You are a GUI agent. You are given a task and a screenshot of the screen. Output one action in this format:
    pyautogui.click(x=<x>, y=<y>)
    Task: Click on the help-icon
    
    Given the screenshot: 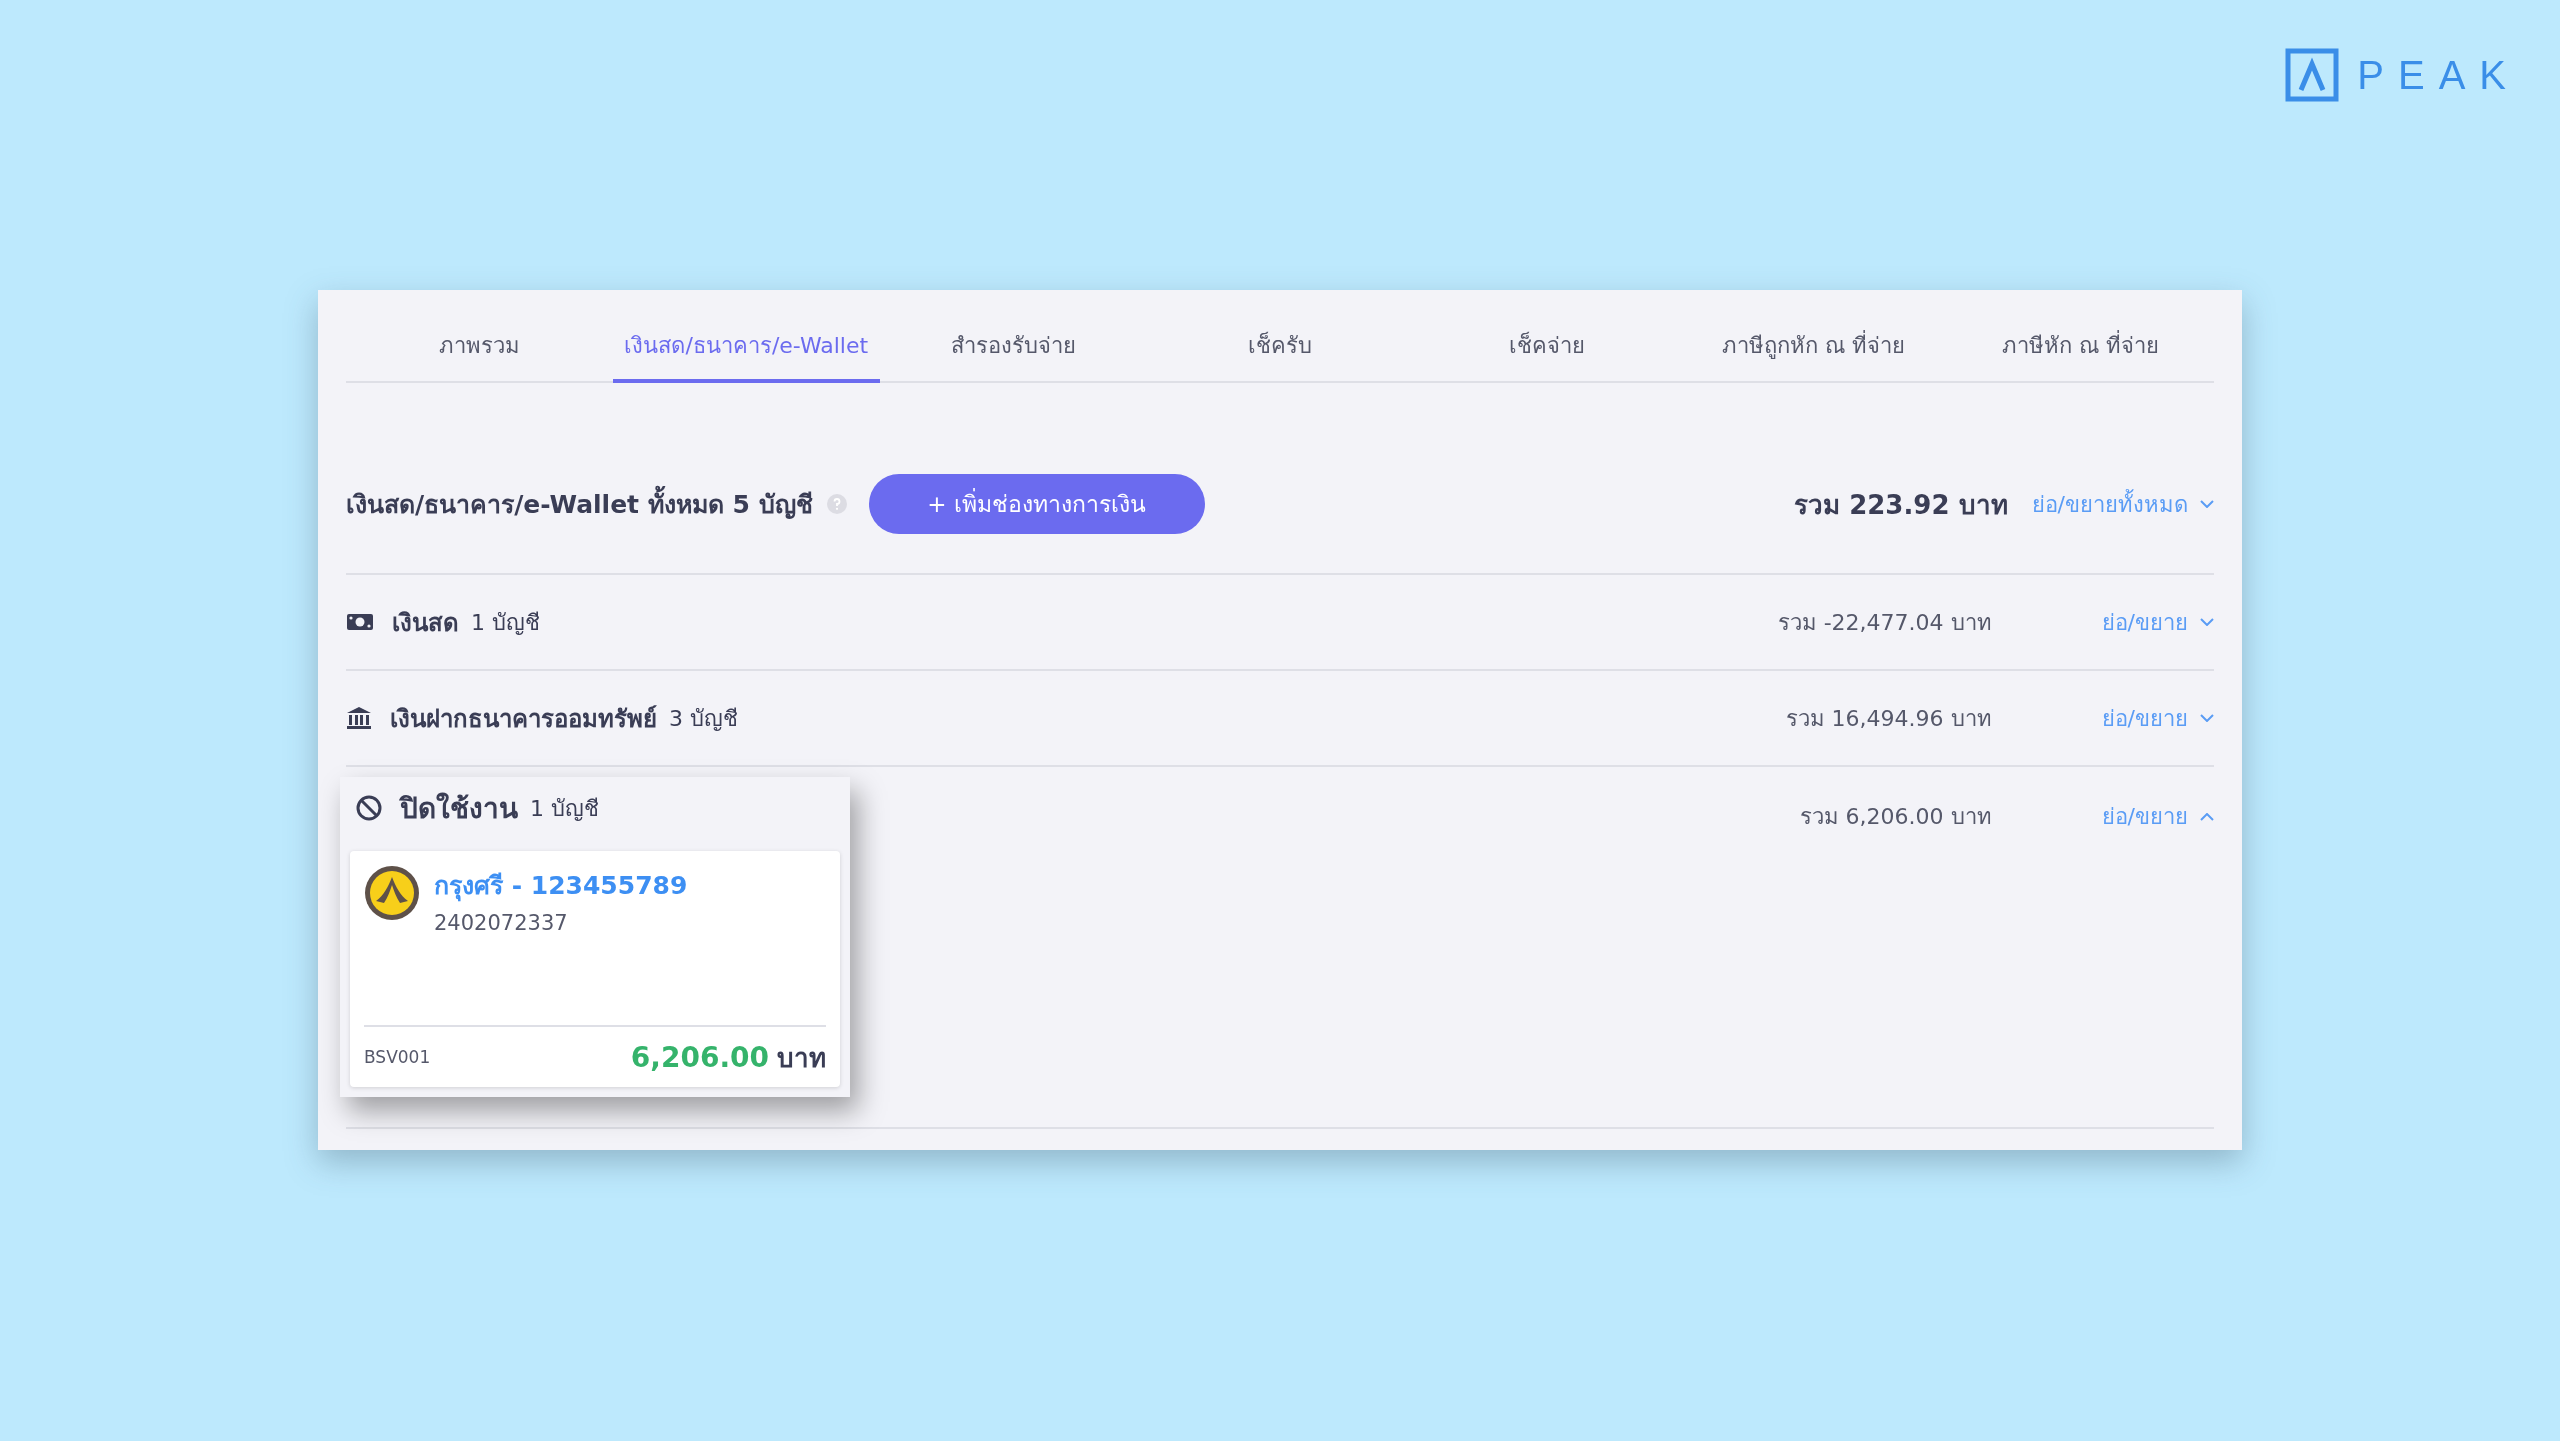 What is the action you would take?
    pyautogui.click(x=836, y=504)
    